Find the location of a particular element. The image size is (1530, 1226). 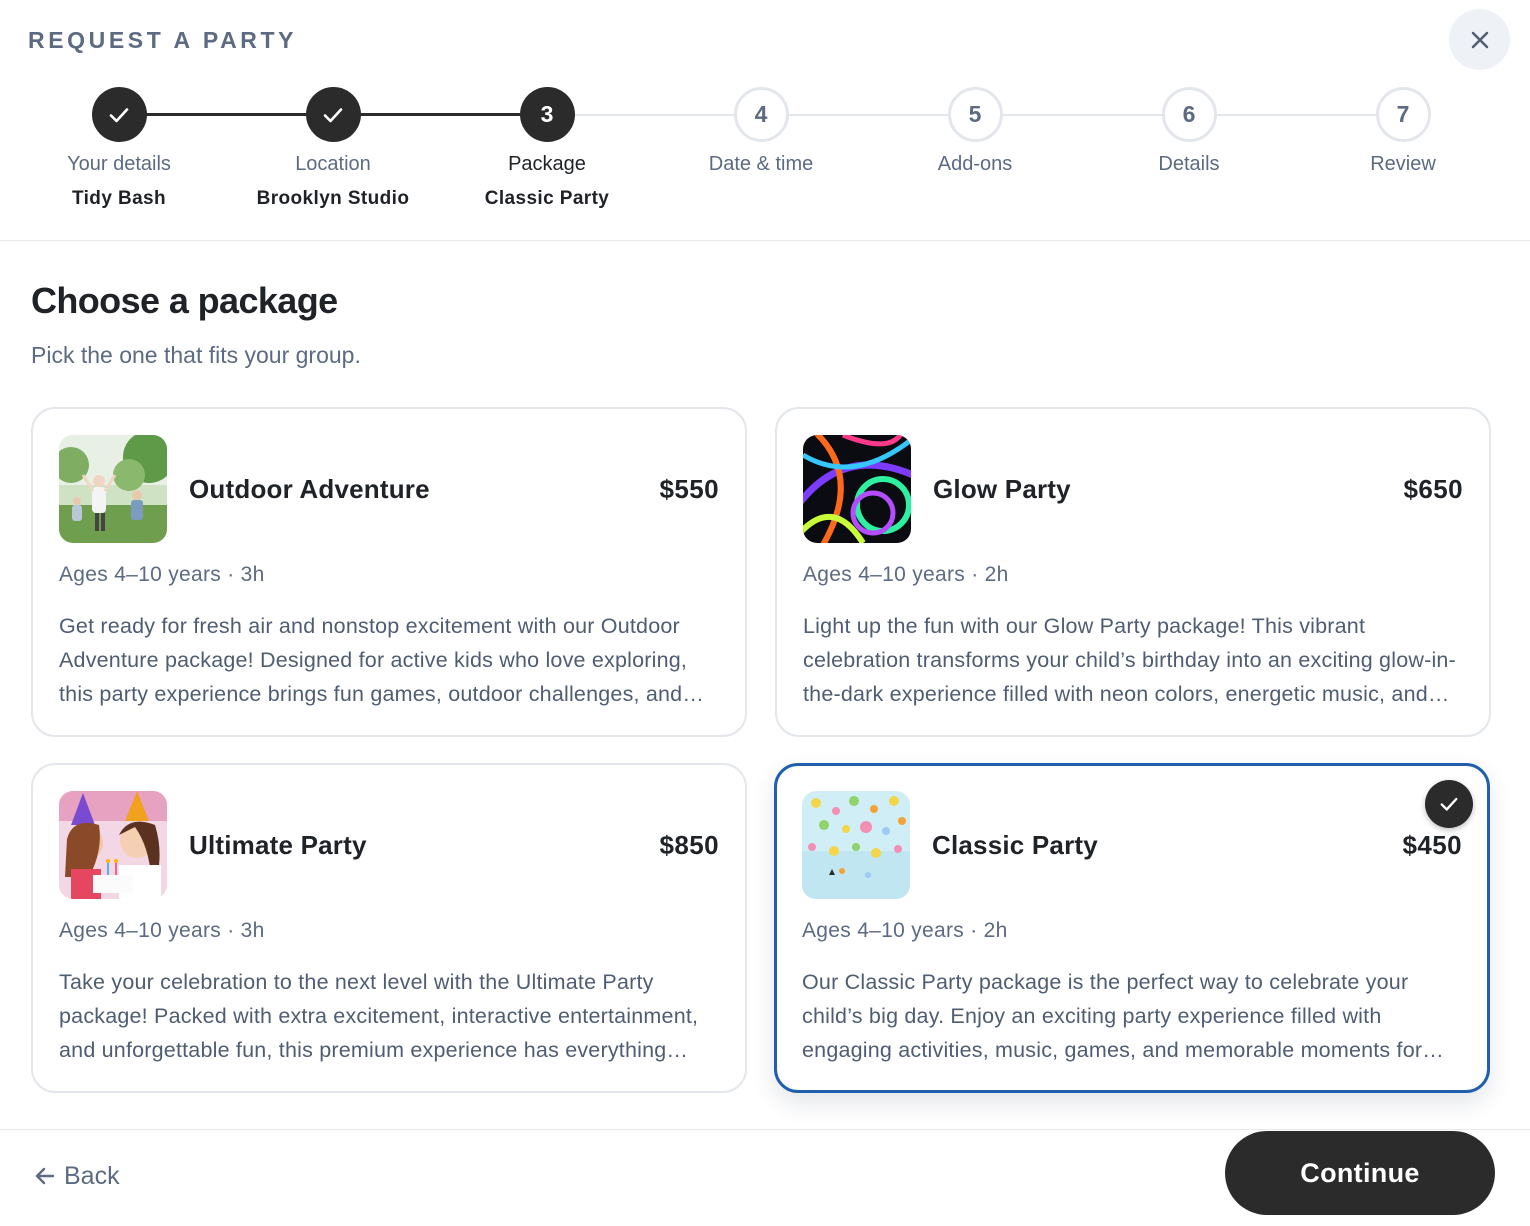

step-details: 6 Details is located at coordinates (1189, 131).